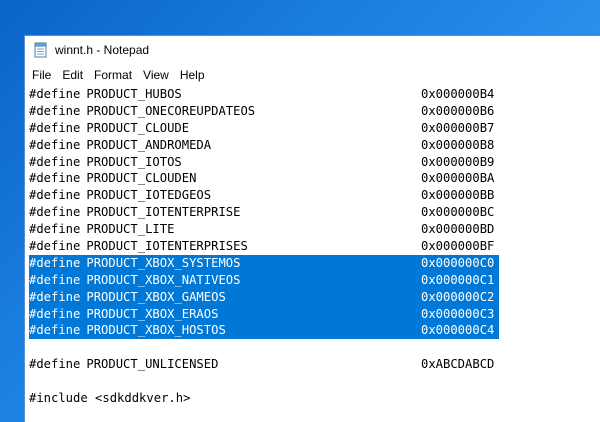  I want to click on code-line: #define PRODUCT_HUBOS 0x000000B4, so click(262, 94).